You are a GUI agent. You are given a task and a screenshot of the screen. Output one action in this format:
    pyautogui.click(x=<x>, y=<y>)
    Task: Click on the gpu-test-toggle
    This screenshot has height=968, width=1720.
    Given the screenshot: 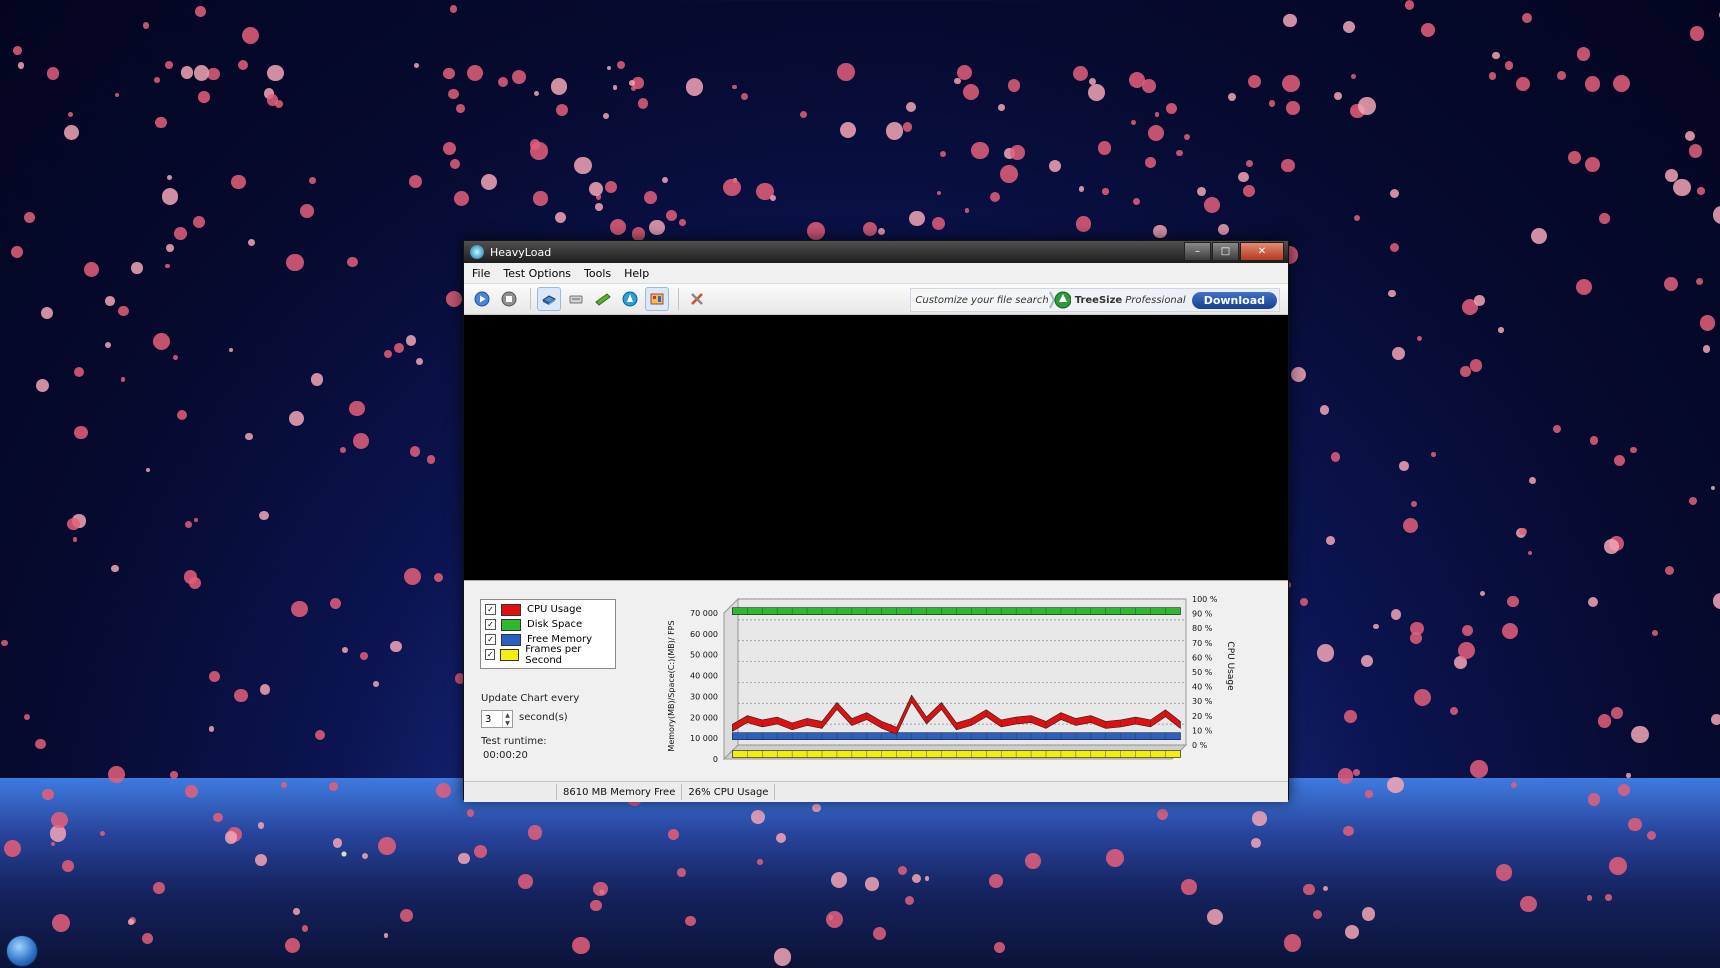 What is the action you would take?
    pyautogui.click(x=630, y=299)
    